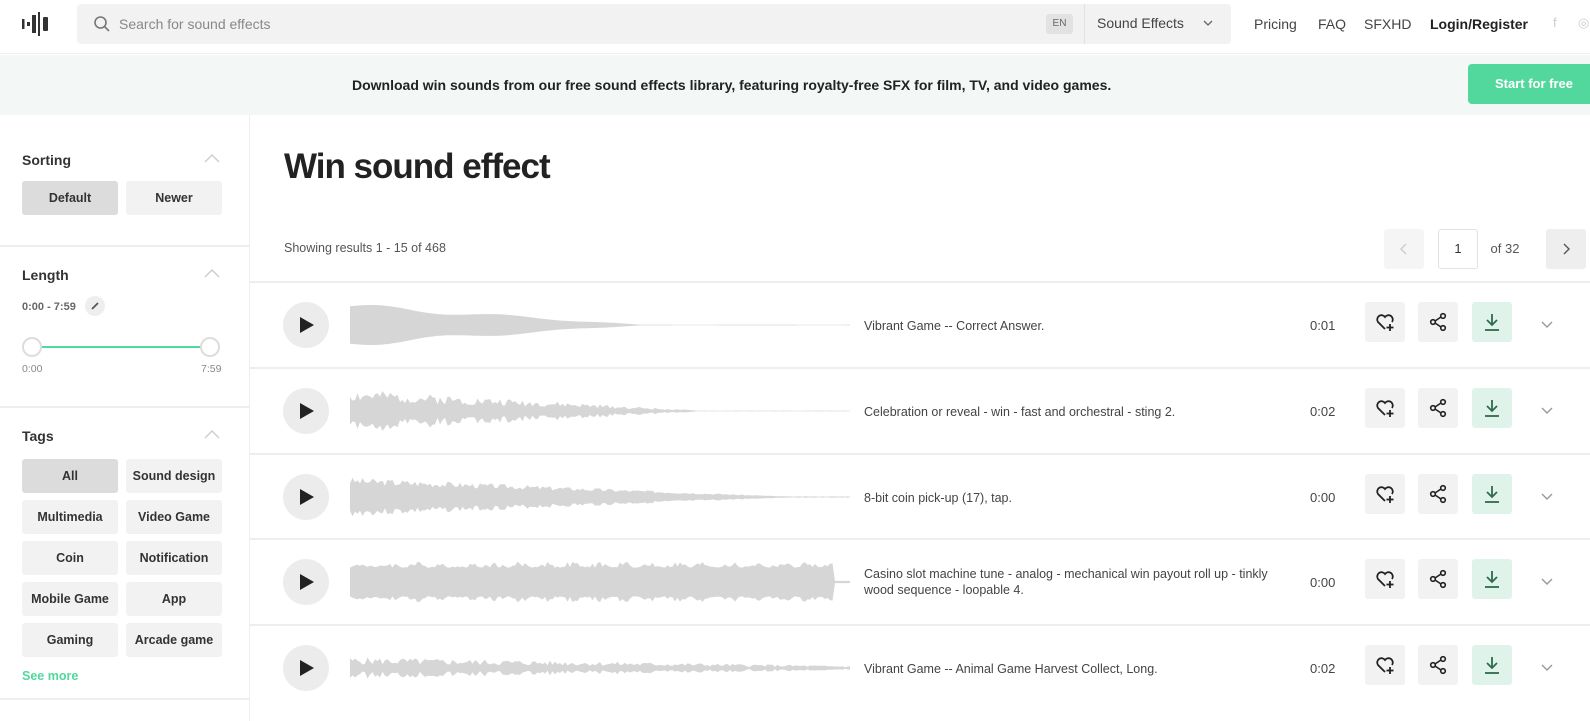 Image resolution: width=1590 pixels, height=721 pixels. What do you see at coordinates (1583, 23) in the screenshot?
I see `instagram-icon: ◎` at bounding box center [1583, 23].